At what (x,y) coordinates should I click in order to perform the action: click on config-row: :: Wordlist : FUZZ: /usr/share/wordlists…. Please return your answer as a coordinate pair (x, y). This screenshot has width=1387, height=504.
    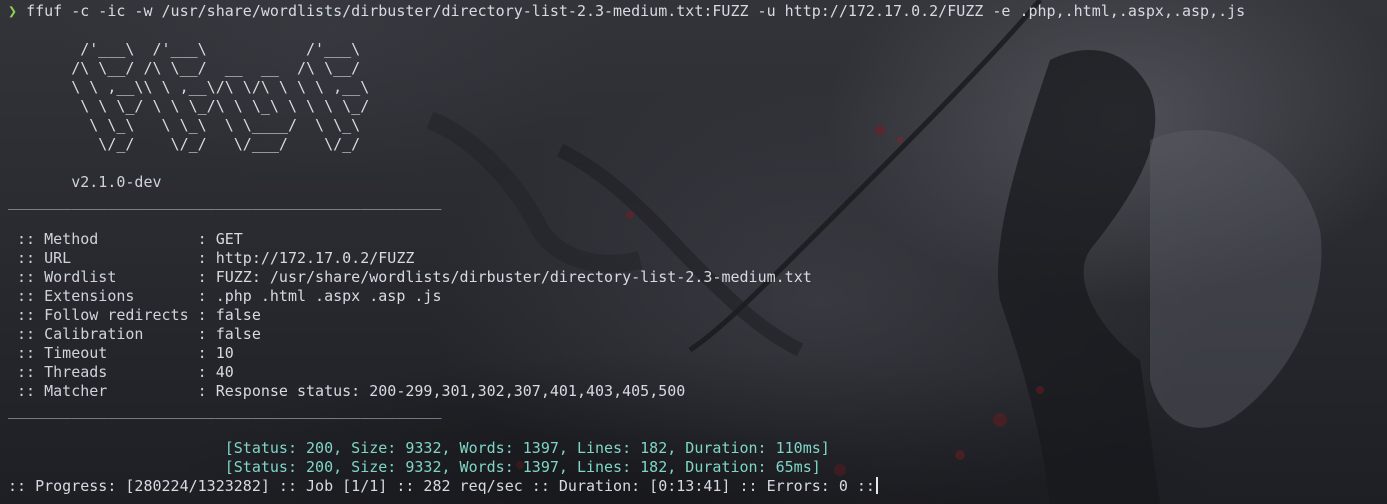
    Looking at the image, I should click on (695, 277).